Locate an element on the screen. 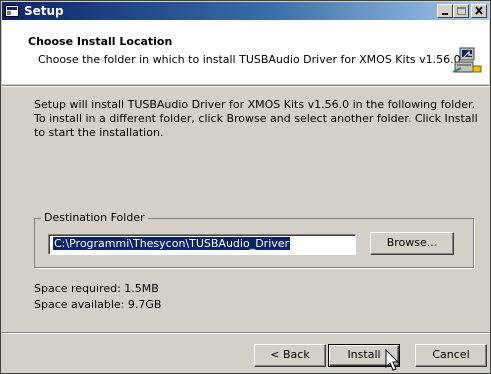 This screenshot has height=374, width=491. close-button is located at coordinates (479, 11).